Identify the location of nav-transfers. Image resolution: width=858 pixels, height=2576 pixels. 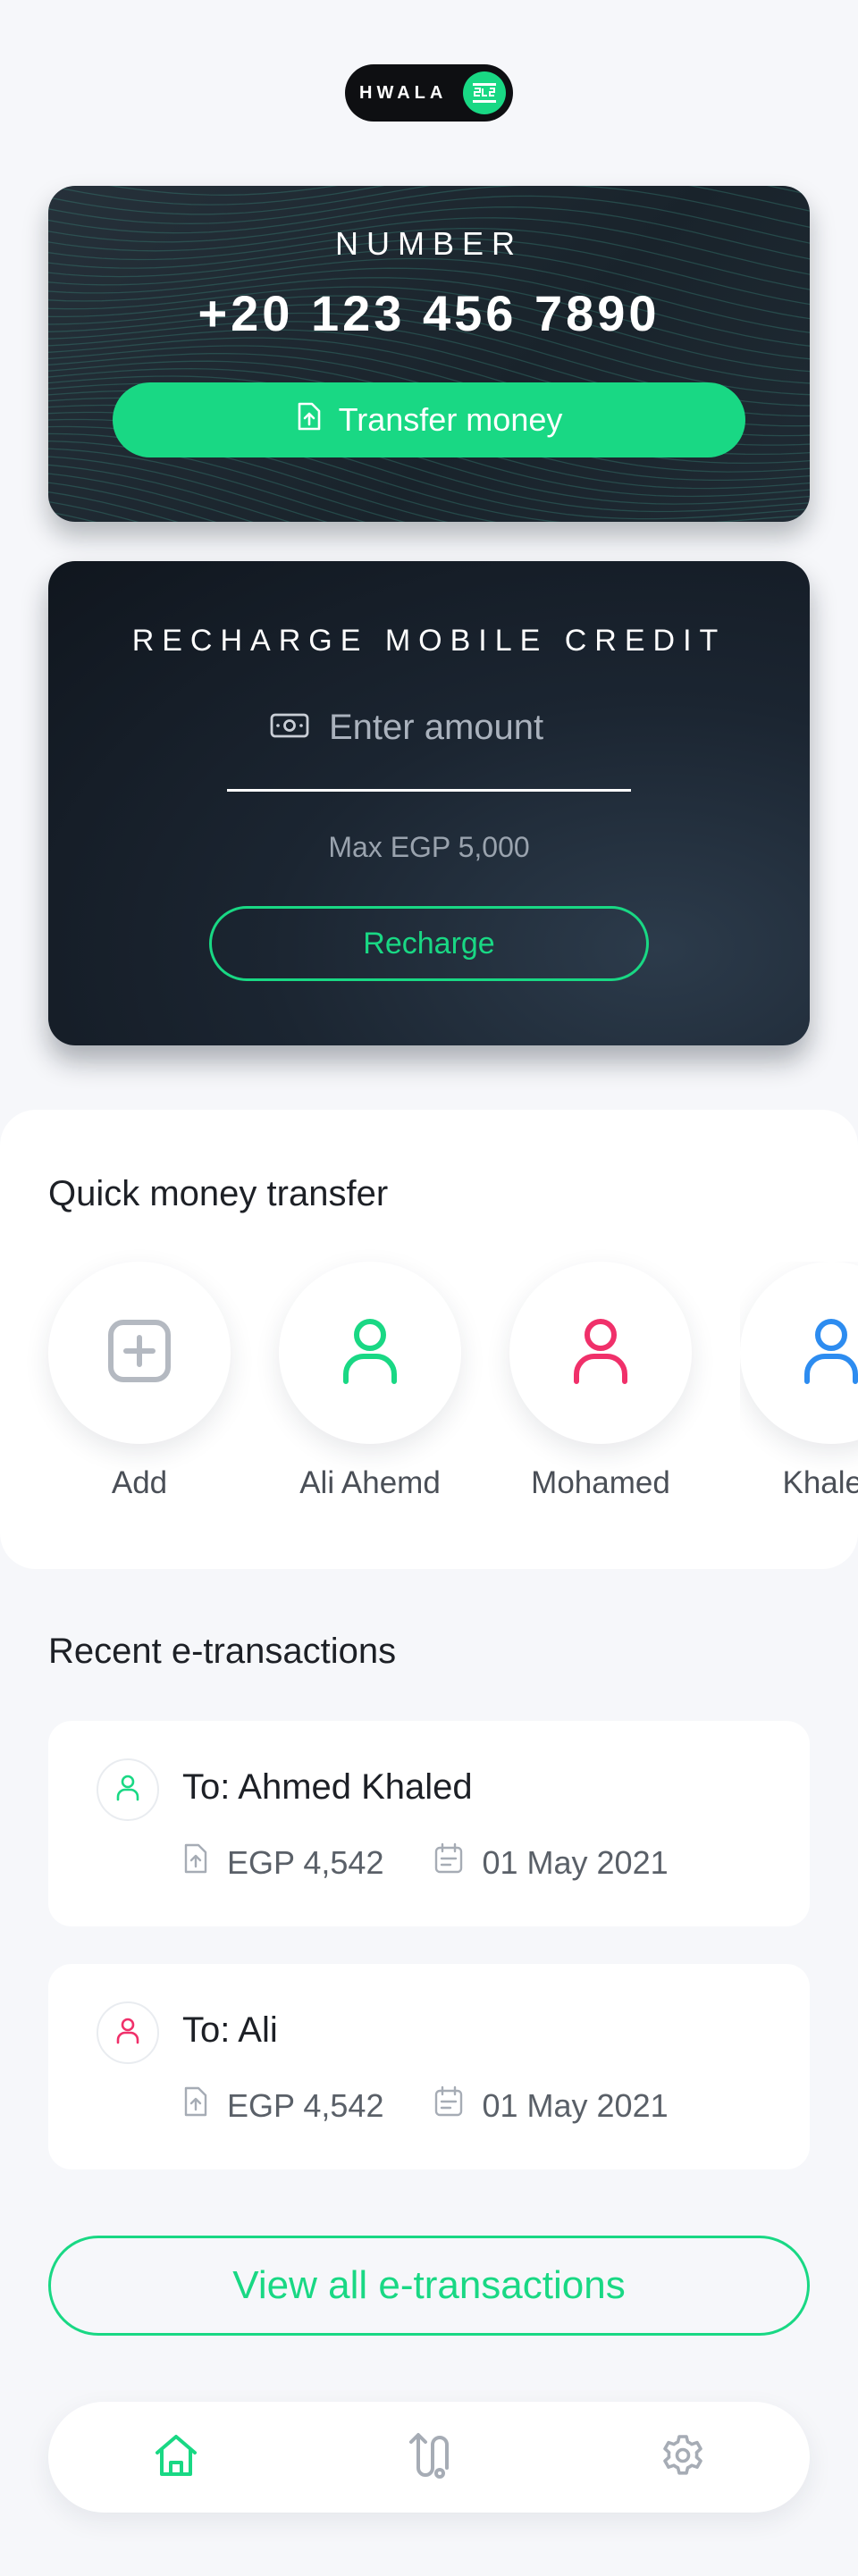
(429, 2457).